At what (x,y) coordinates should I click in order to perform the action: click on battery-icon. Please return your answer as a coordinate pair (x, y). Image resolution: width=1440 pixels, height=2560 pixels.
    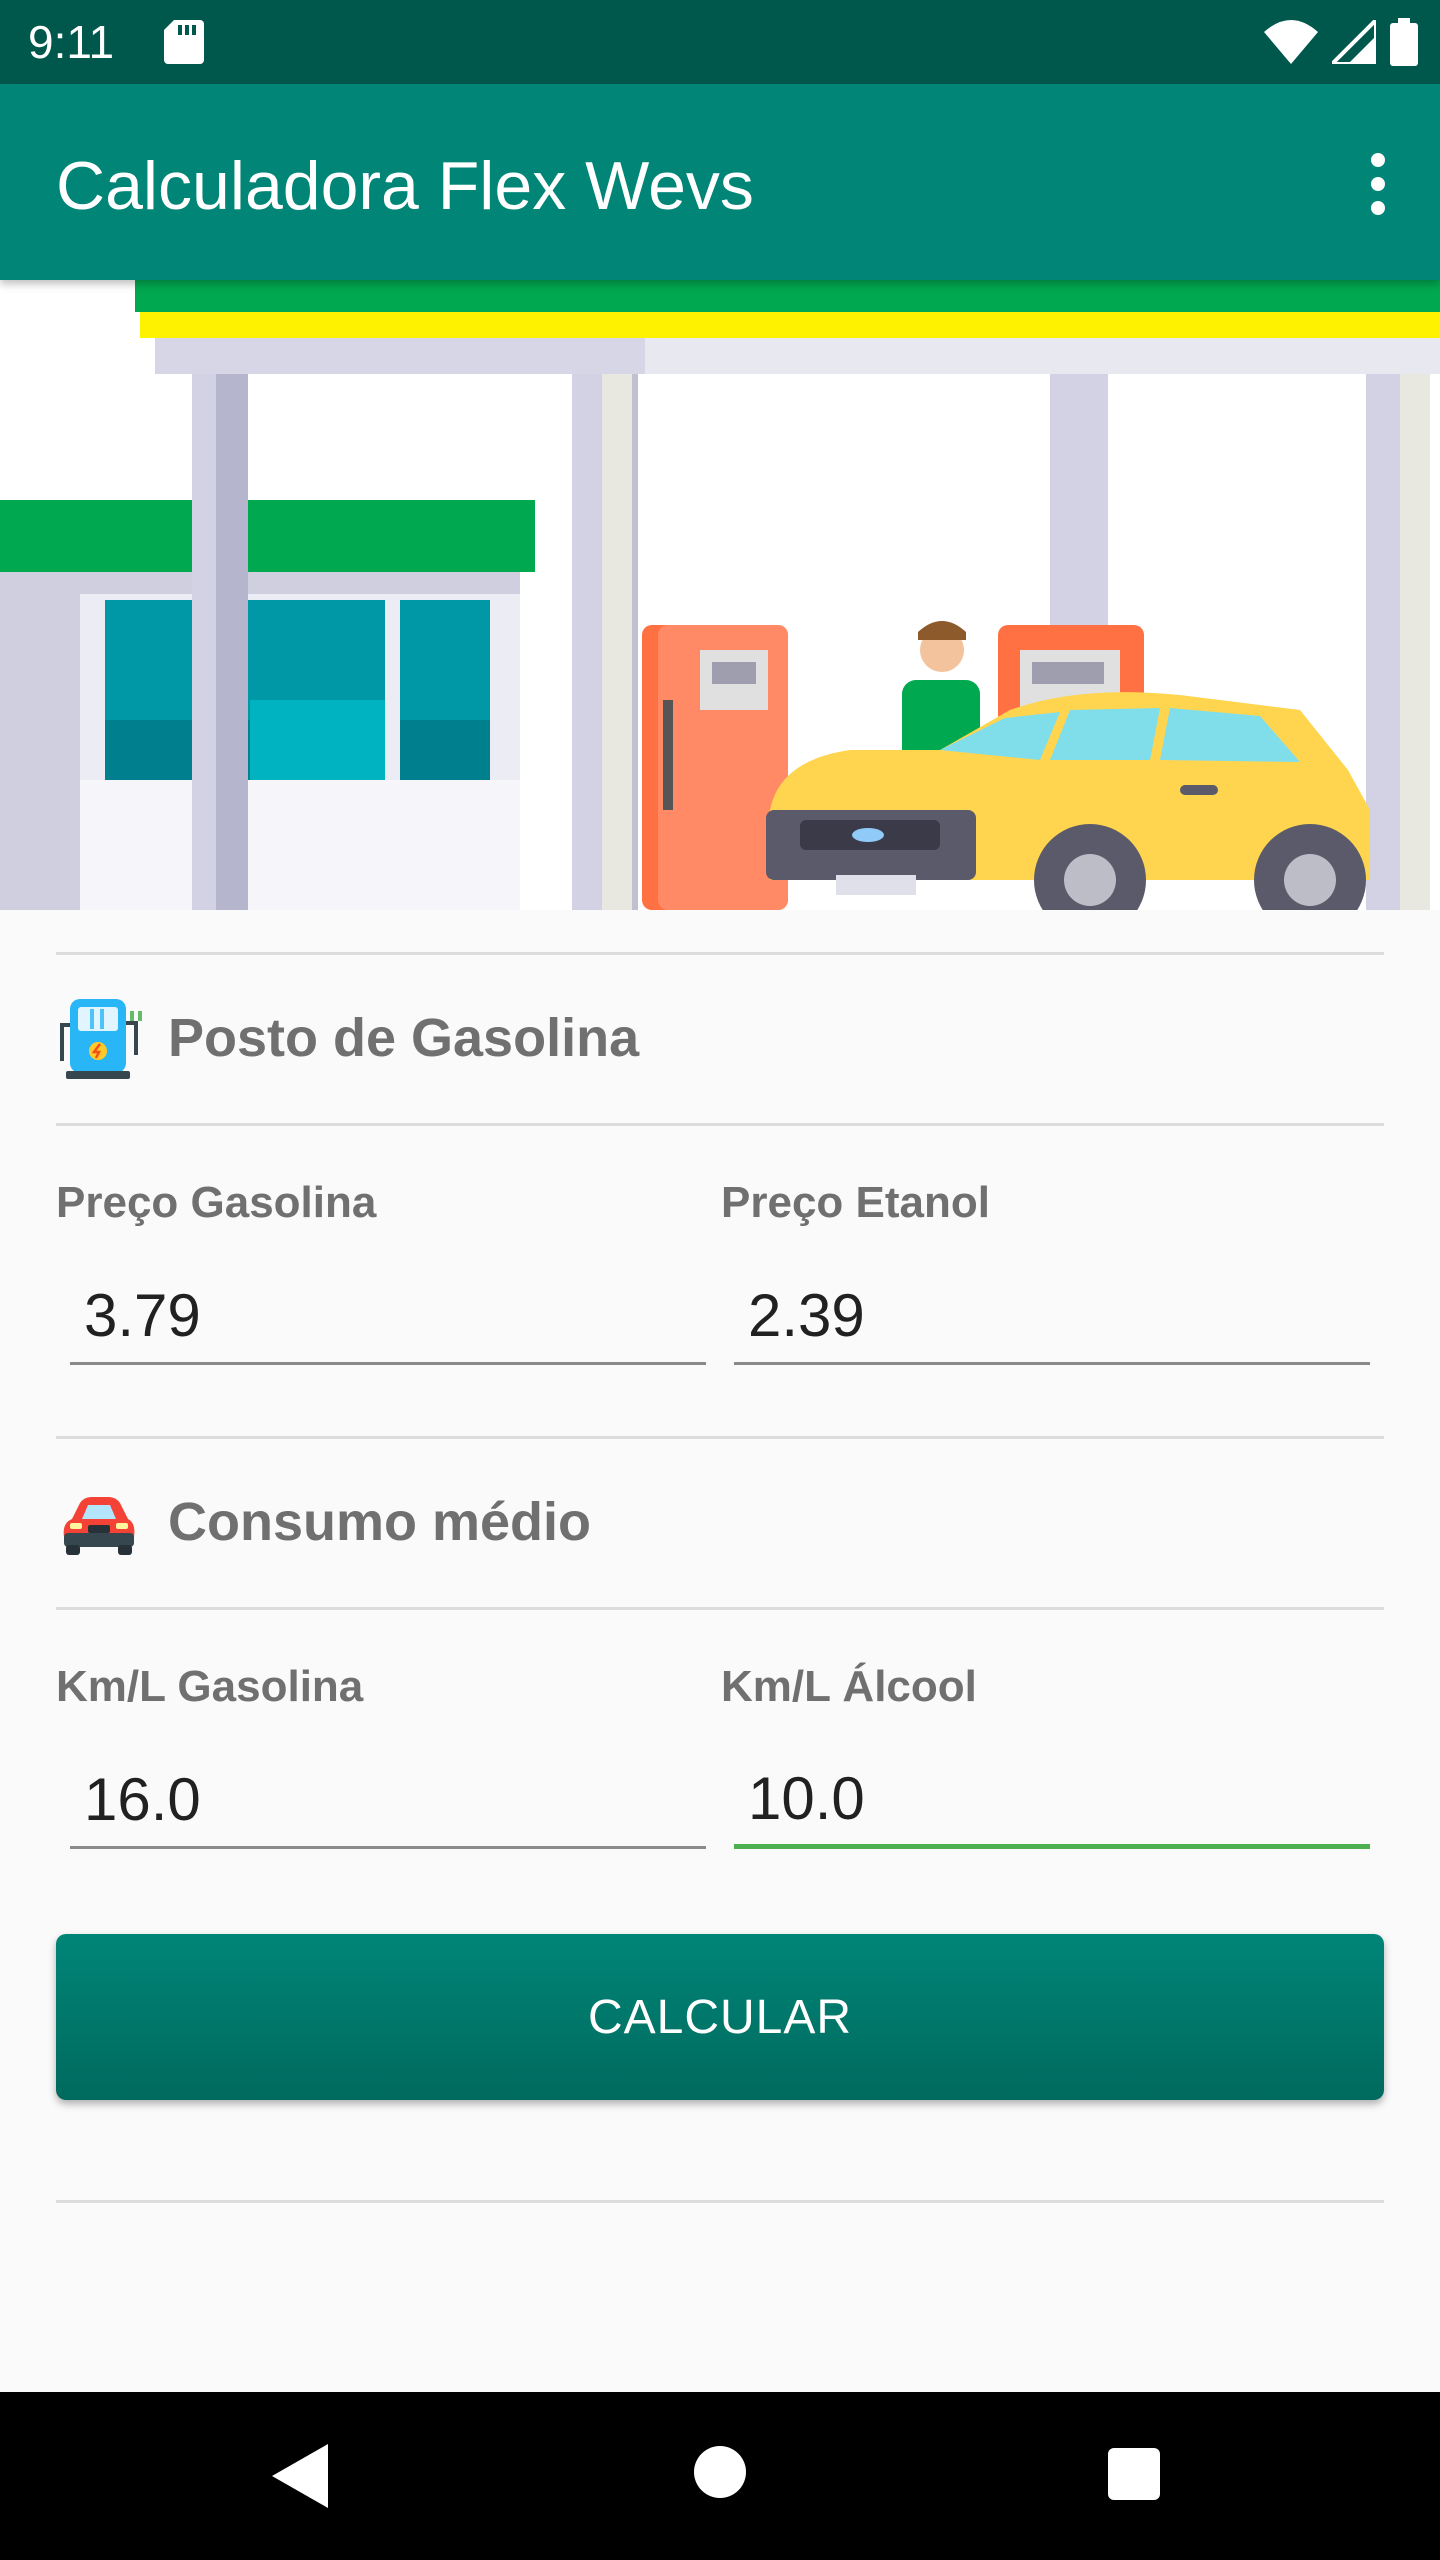
    Looking at the image, I should click on (1404, 42).